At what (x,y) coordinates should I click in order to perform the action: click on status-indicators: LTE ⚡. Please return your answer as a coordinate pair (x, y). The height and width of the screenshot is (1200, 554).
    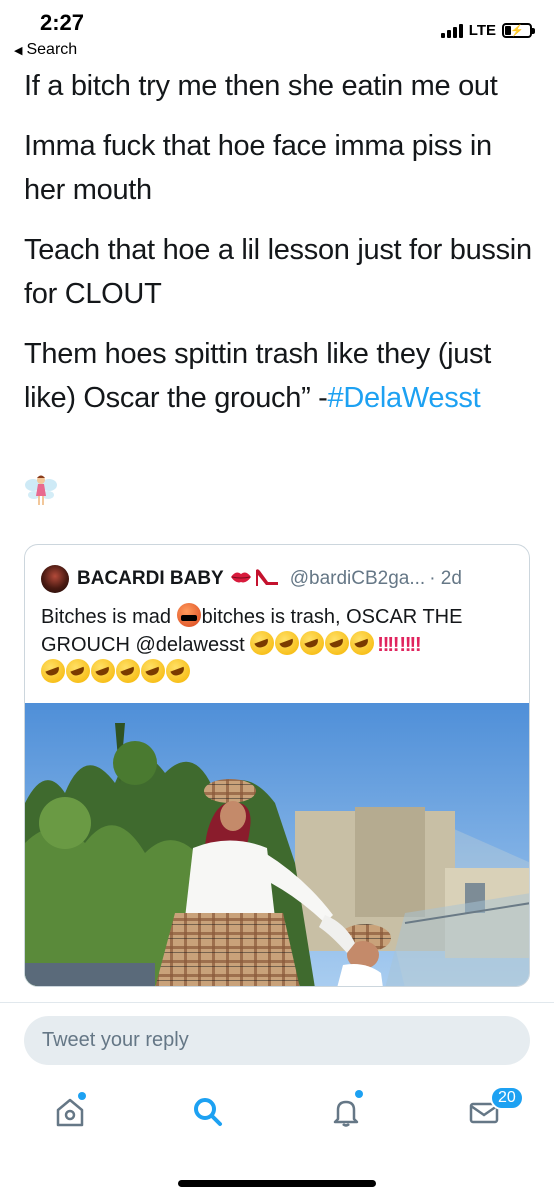
    Looking at the image, I should click on (487, 30).